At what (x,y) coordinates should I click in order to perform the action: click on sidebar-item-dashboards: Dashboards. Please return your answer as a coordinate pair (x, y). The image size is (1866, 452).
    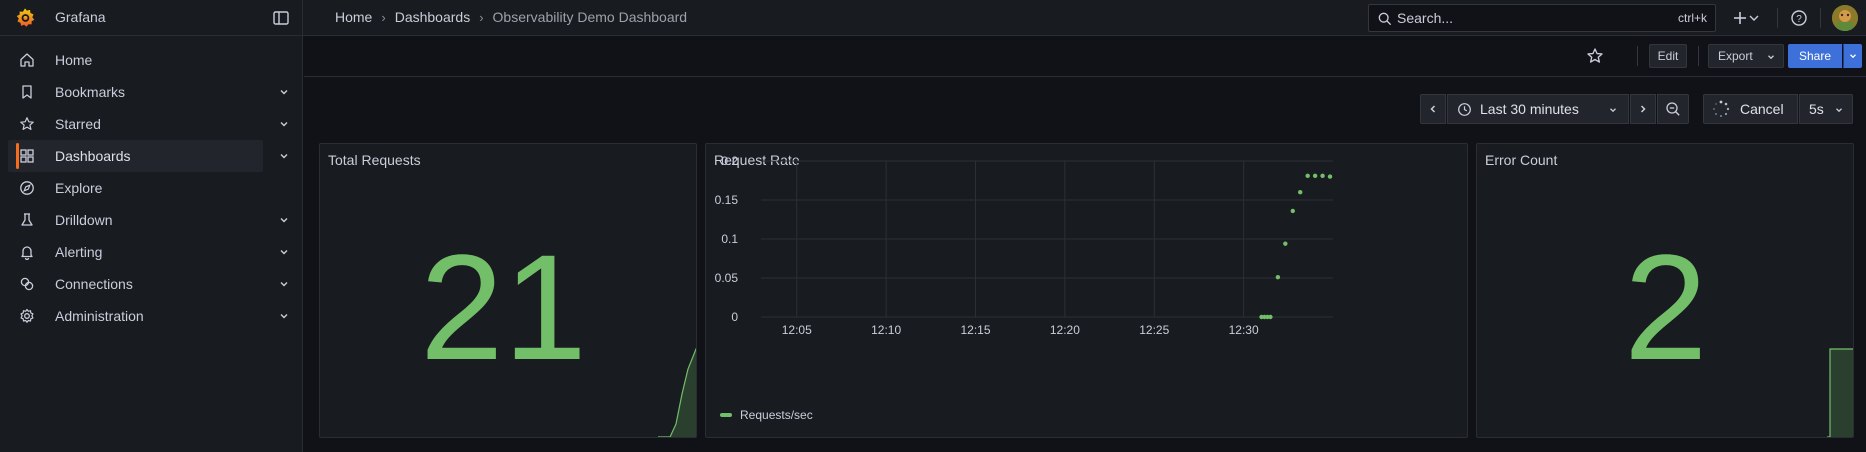
    Looking at the image, I should click on (148, 156).